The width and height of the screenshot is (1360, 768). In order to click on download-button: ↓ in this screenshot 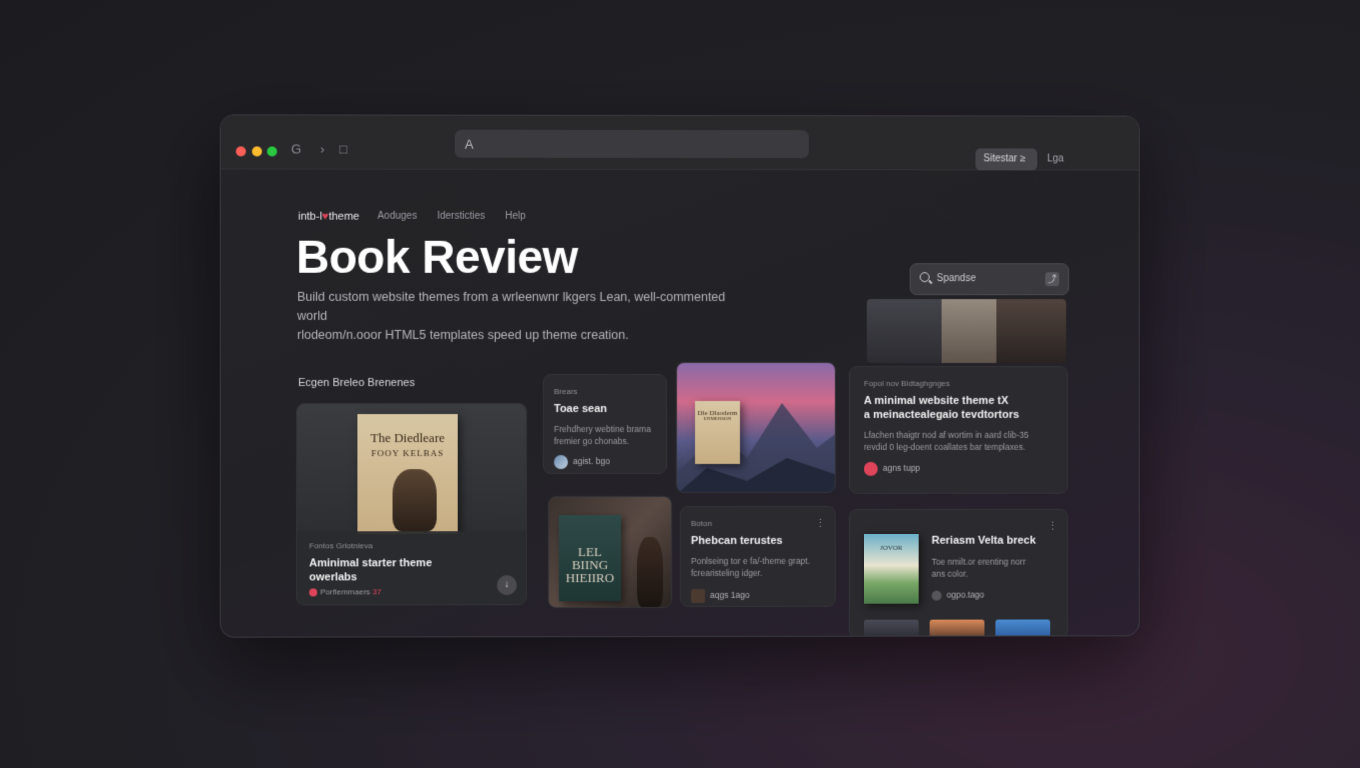, I will do `click(507, 585)`.